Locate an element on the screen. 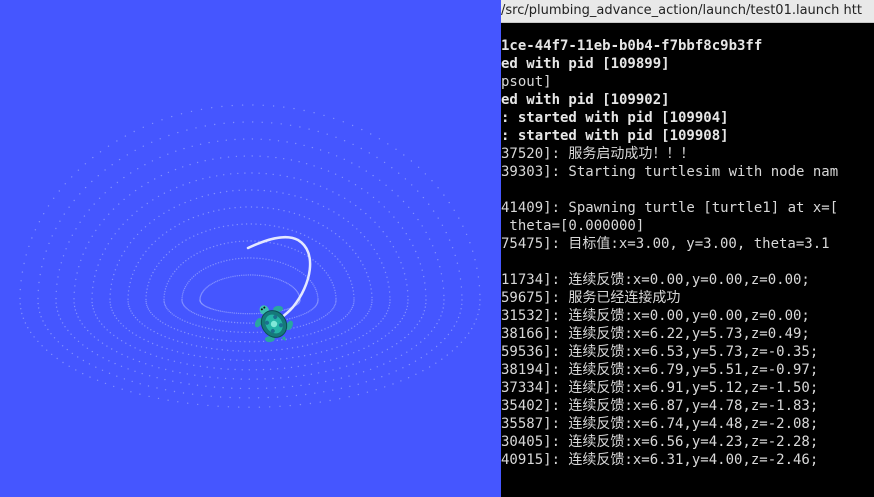 This screenshot has width=874, height=497. terminal-line: 75475]: 目标值:x=3.00, y=3.00, theta=3.1 is located at coordinates (665, 244).